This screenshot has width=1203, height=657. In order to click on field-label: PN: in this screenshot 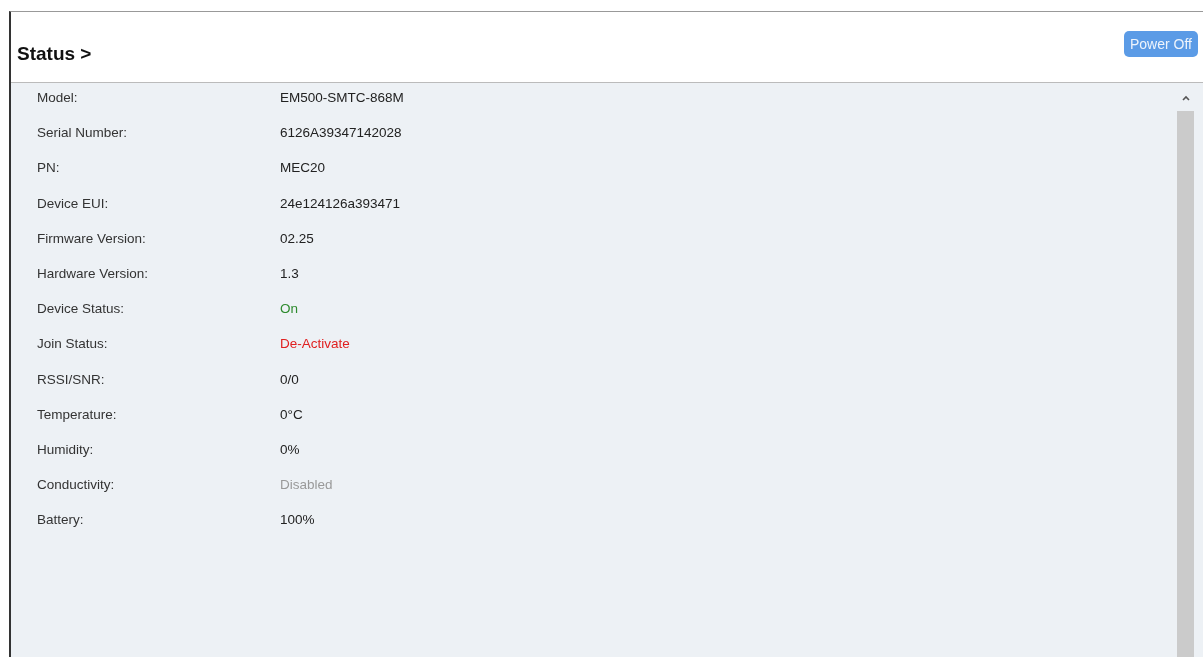, I will do `click(49, 168)`.